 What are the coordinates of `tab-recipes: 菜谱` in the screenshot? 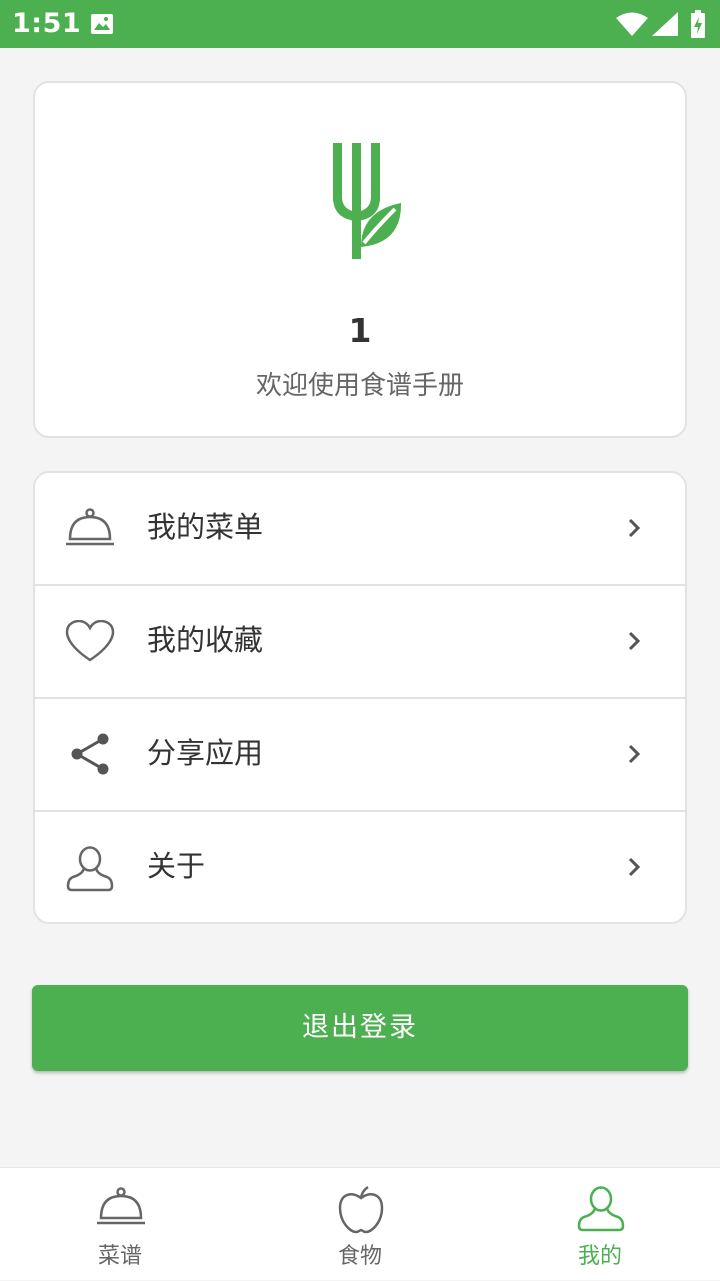 It's located at (120, 1224).